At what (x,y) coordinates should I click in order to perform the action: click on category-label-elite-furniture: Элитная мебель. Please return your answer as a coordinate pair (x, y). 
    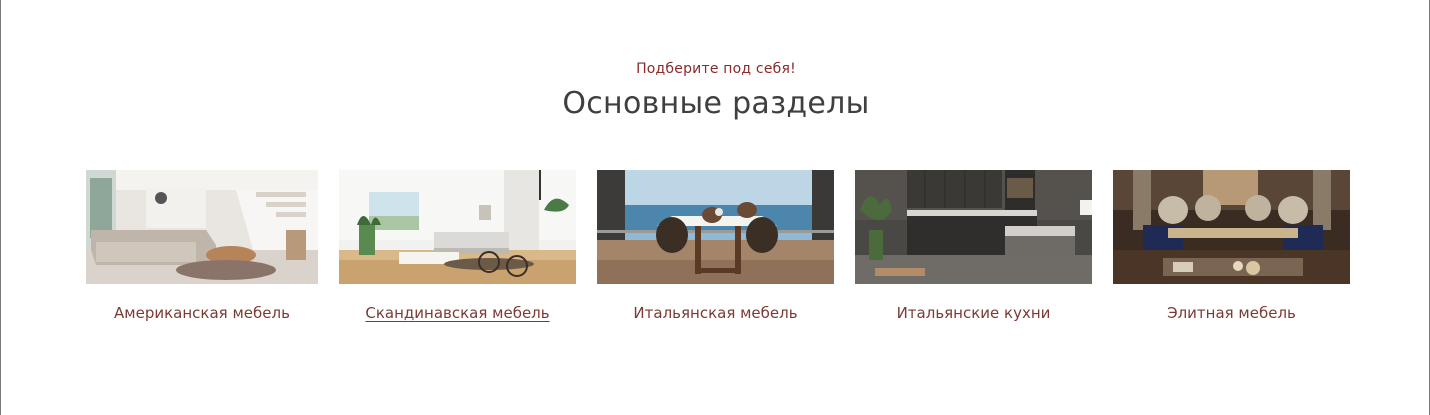
    Looking at the image, I should click on (1231, 313).